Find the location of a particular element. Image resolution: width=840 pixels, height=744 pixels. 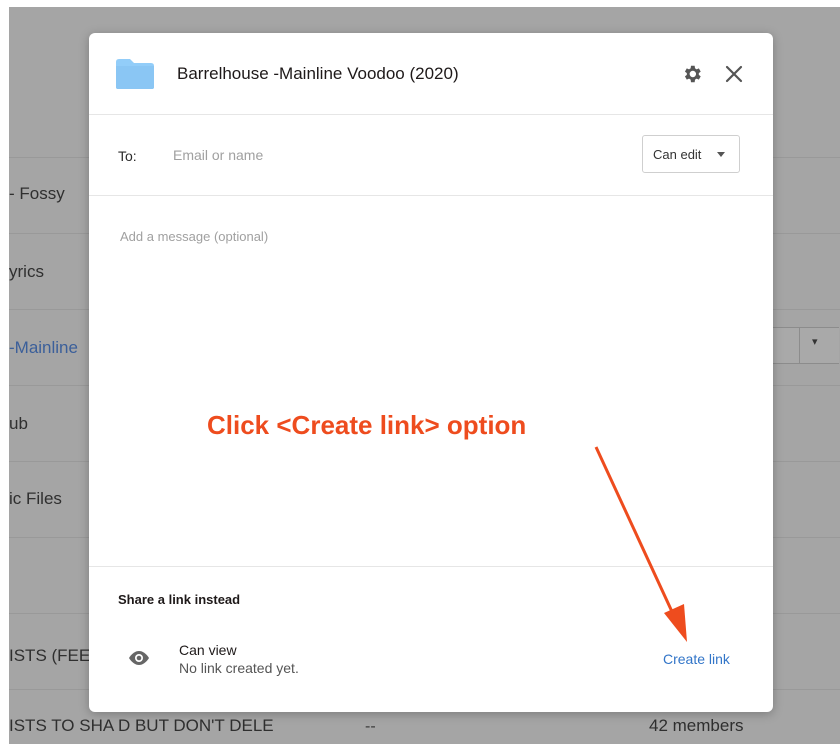

gear-icon is located at coordinates (692, 74).